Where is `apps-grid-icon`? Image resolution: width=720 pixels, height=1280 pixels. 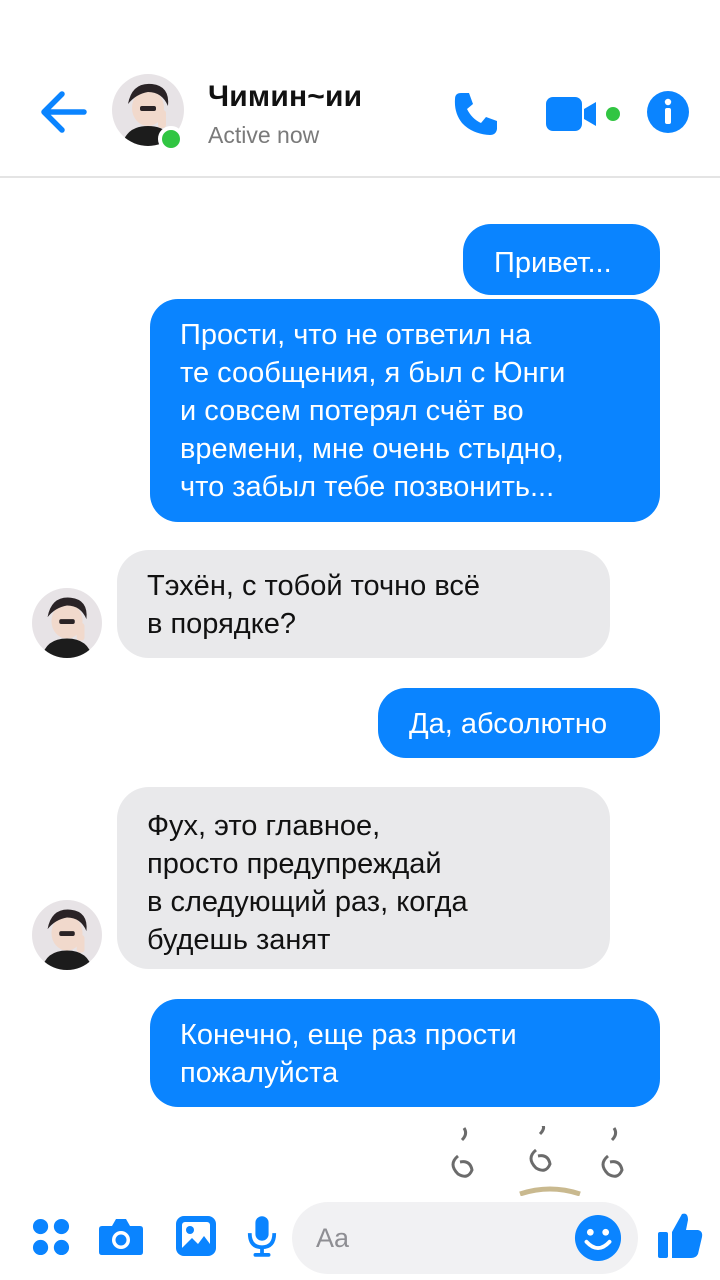 apps-grid-icon is located at coordinates (51, 1237).